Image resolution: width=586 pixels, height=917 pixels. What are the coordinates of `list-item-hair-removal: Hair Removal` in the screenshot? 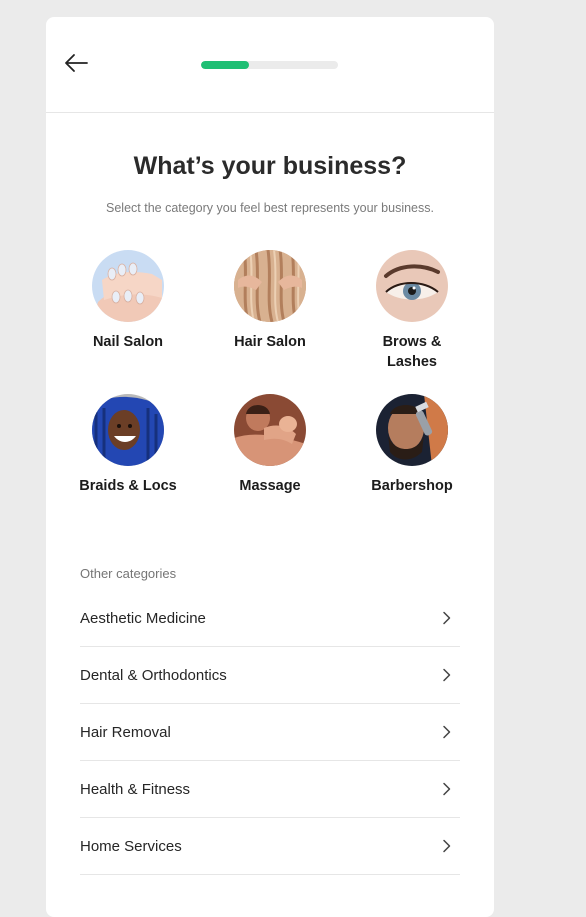 It's located at (270, 732).